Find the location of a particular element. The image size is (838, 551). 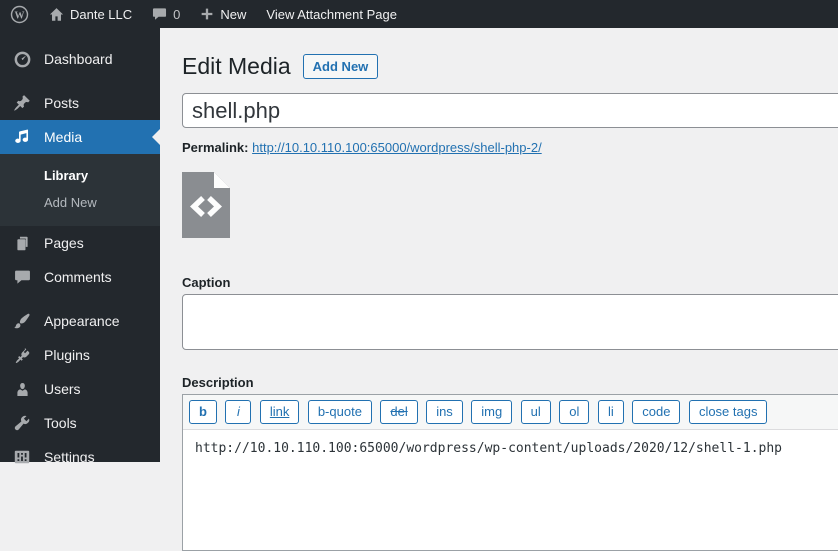

sidebar-item-media: Media is located at coordinates (80, 137).